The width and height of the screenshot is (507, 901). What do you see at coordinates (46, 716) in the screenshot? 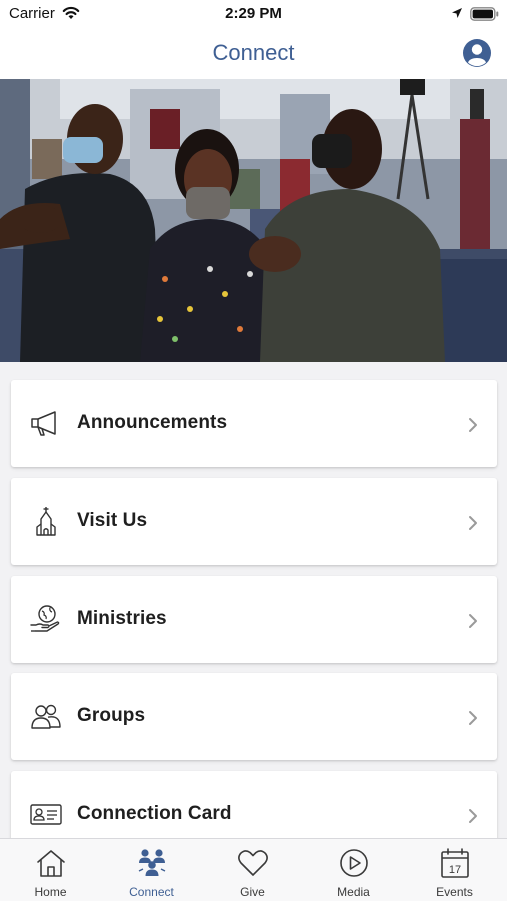
I see `people-icon` at bounding box center [46, 716].